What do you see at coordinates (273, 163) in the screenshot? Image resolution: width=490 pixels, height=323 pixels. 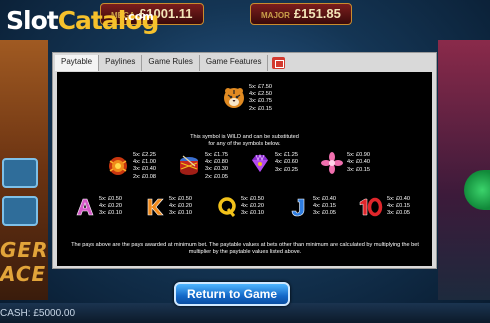 I see `symbol-entry: 5x: £1.25 4x: £0.60 3x: £0.25` at bounding box center [273, 163].